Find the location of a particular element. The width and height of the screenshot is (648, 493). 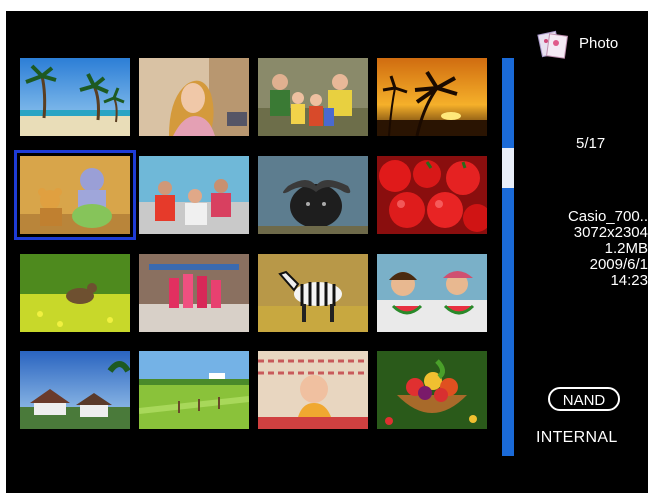

thumbnail-zebra is located at coordinates (313, 293).